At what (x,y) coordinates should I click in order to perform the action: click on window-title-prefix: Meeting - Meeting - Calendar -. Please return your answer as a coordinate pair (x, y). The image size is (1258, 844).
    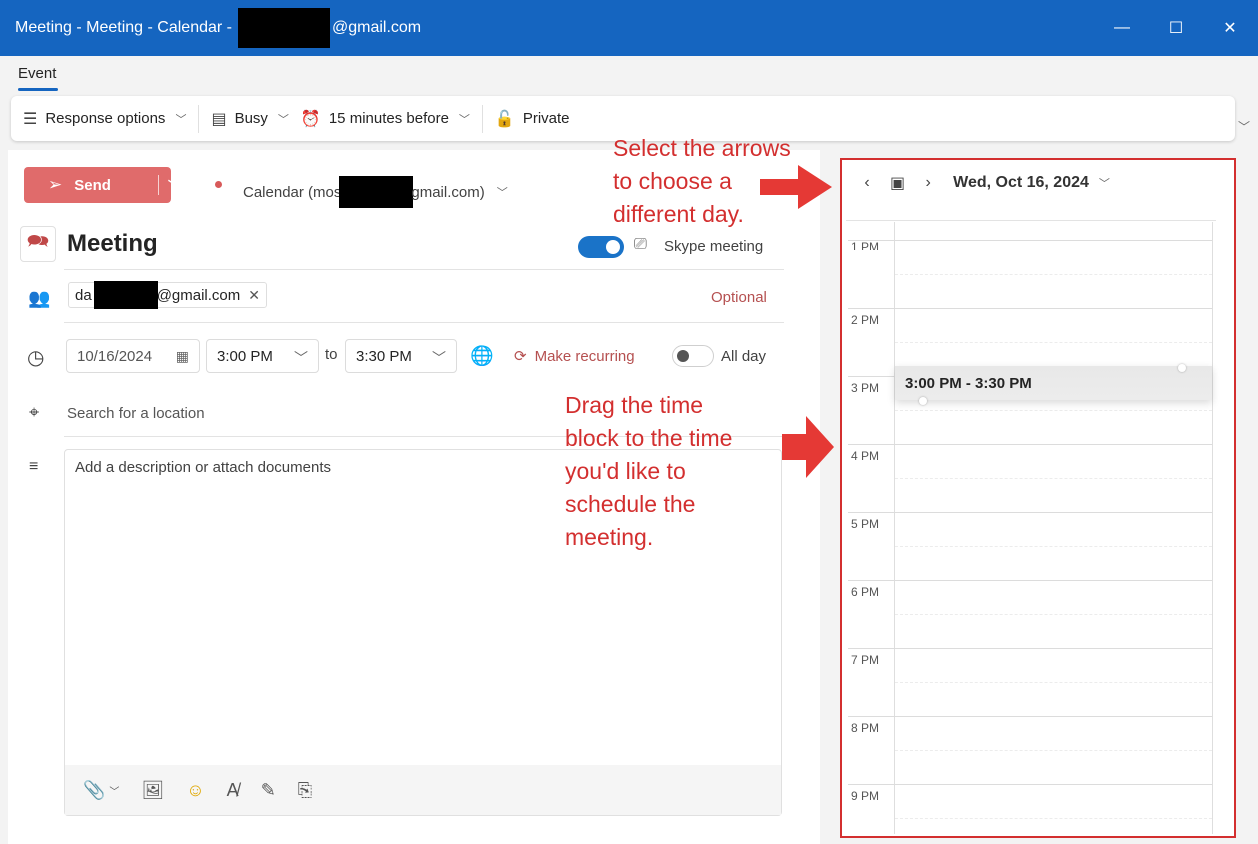
    Looking at the image, I should click on (123, 27).